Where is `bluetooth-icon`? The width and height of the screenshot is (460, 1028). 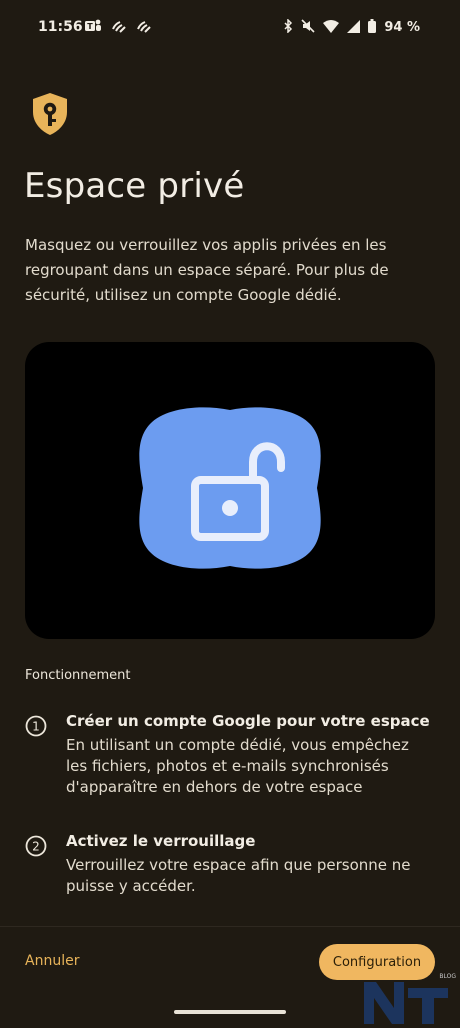
bluetooth-icon is located at coordinates (288, 27).